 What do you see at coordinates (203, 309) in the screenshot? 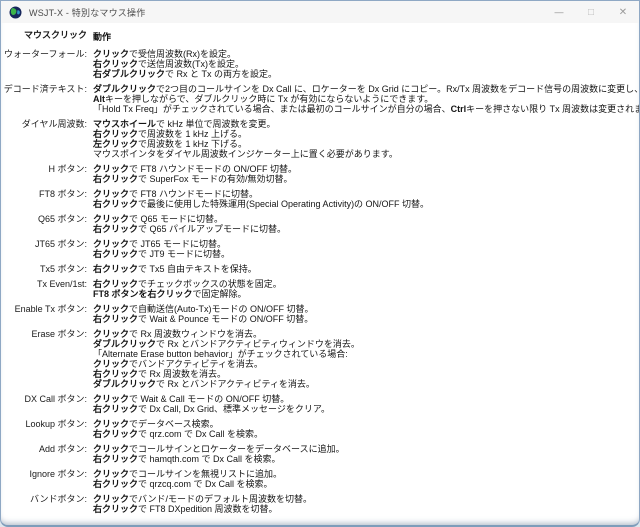
I see `action-line: クリックで自動送信(Auto-Tx)モードの ON/OFF 切替。` at bounding box center [203, 309].